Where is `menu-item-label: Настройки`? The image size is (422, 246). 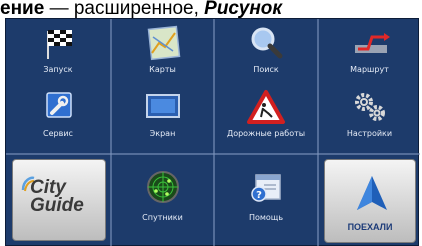 menu-item-label: Настройки is located at coordinates (369, 133).